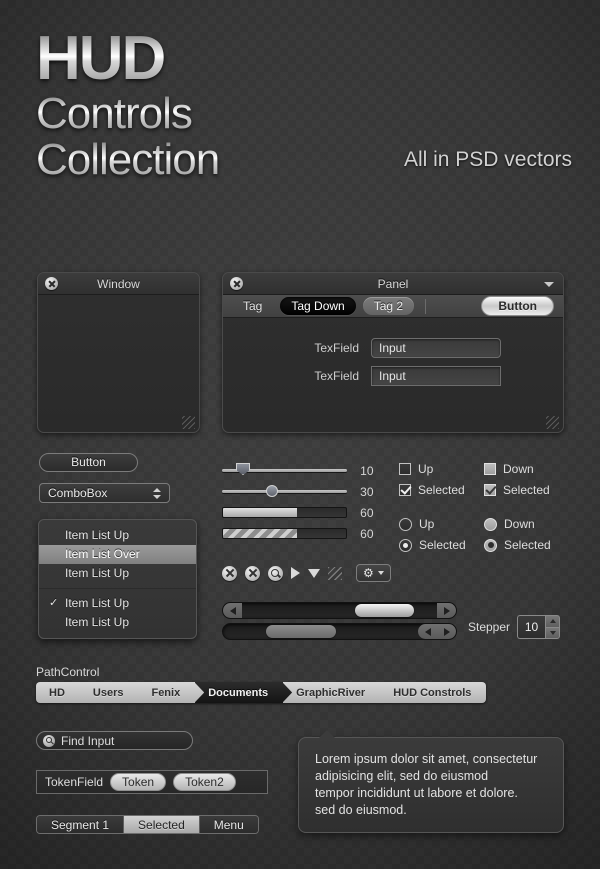 This screenshot has width=600, height=869. What do you see at coordinates (526, 469) in the screenshot?
I see `checkbox-down: Down` at bounding box center [526, 469].